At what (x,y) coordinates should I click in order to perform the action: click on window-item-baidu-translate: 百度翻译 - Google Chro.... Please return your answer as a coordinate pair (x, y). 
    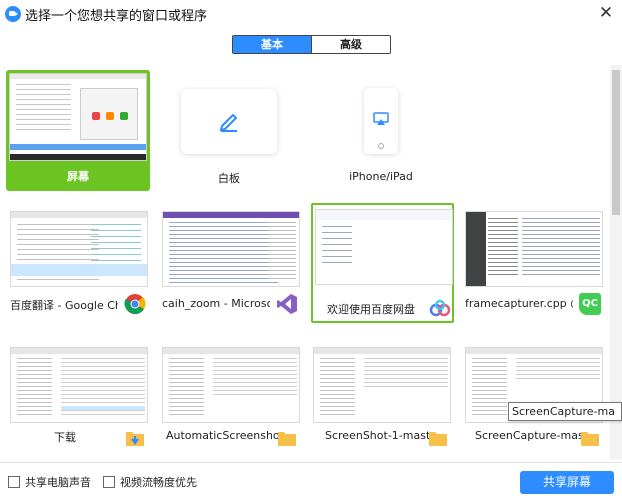
    Looking at the image, I should click on (79, 264).